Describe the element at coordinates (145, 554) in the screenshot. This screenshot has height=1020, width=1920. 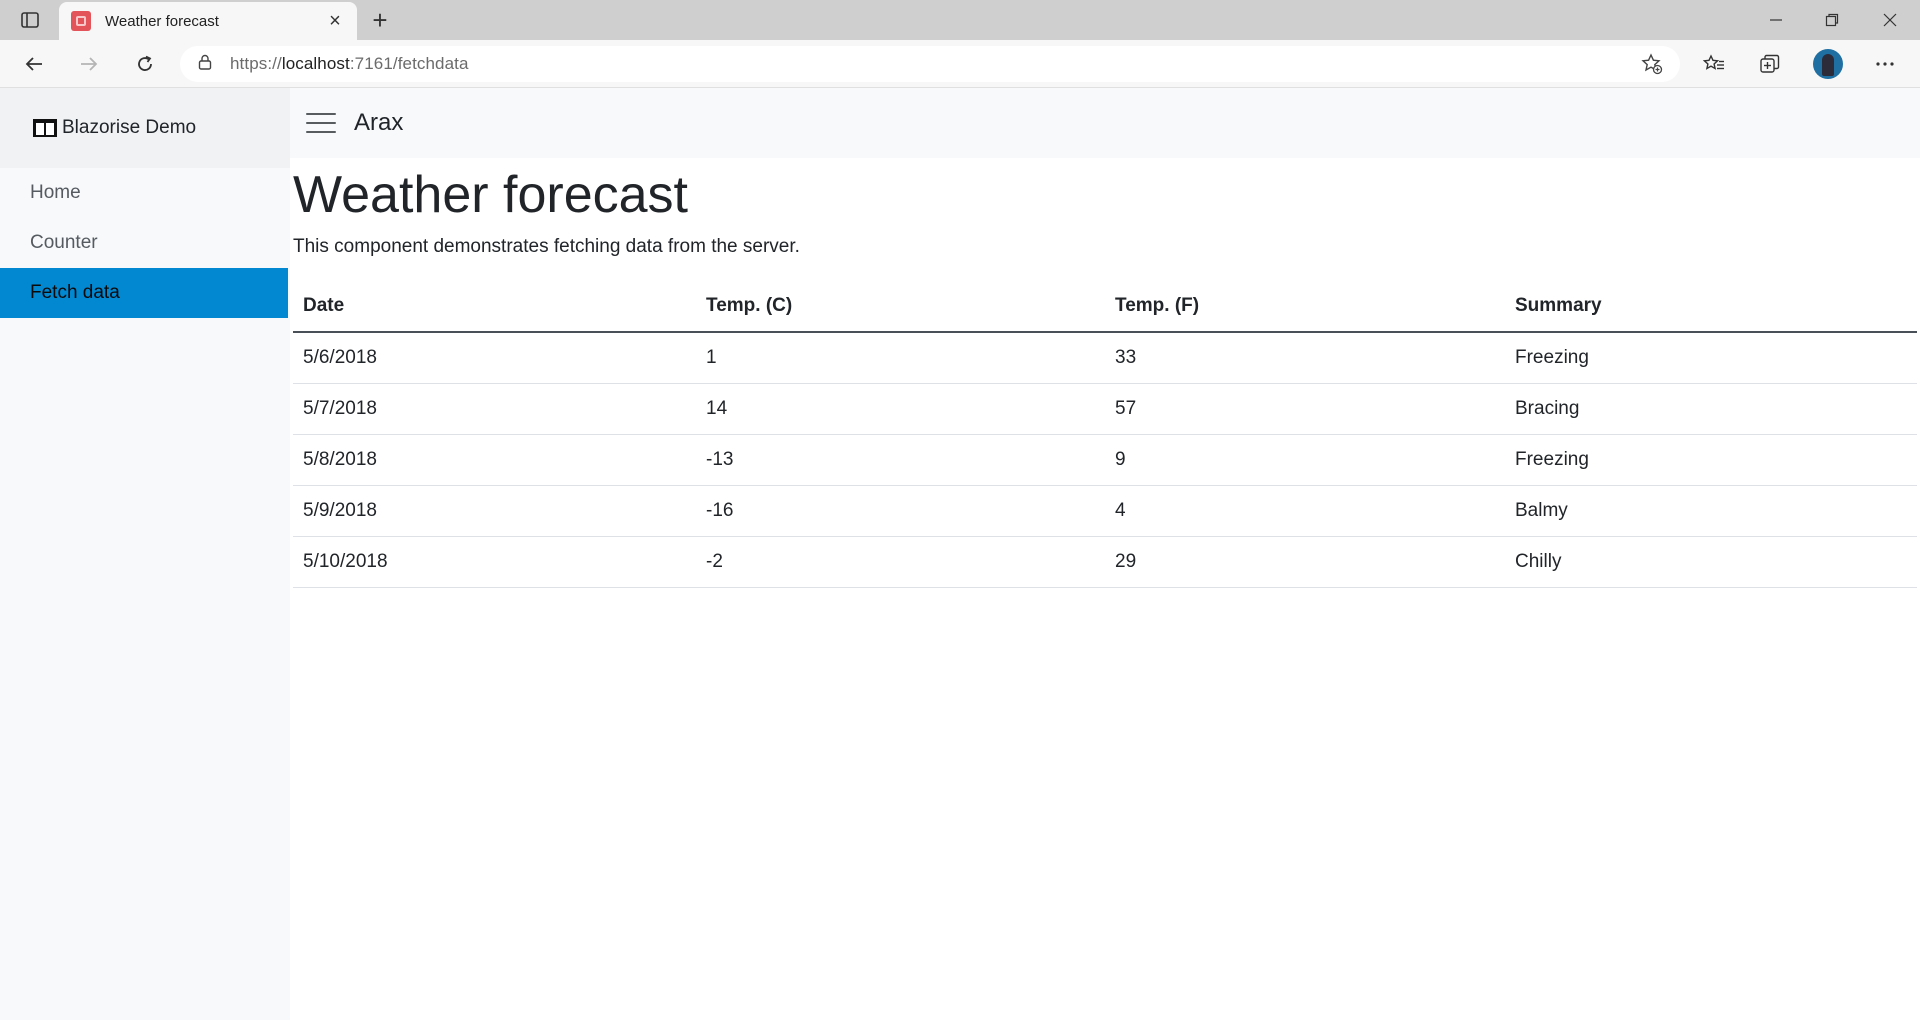
I see `sidebar: Blazorise Demo Home Counter Fetch data` at that location.